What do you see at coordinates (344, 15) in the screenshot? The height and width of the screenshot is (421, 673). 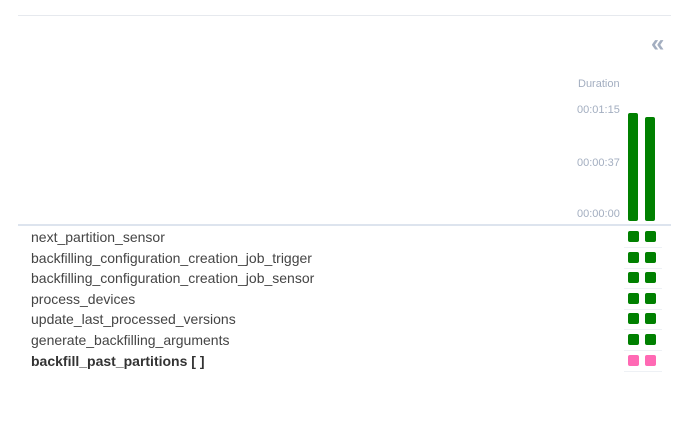 I see `top-divider` at bounding box center [344, 15].